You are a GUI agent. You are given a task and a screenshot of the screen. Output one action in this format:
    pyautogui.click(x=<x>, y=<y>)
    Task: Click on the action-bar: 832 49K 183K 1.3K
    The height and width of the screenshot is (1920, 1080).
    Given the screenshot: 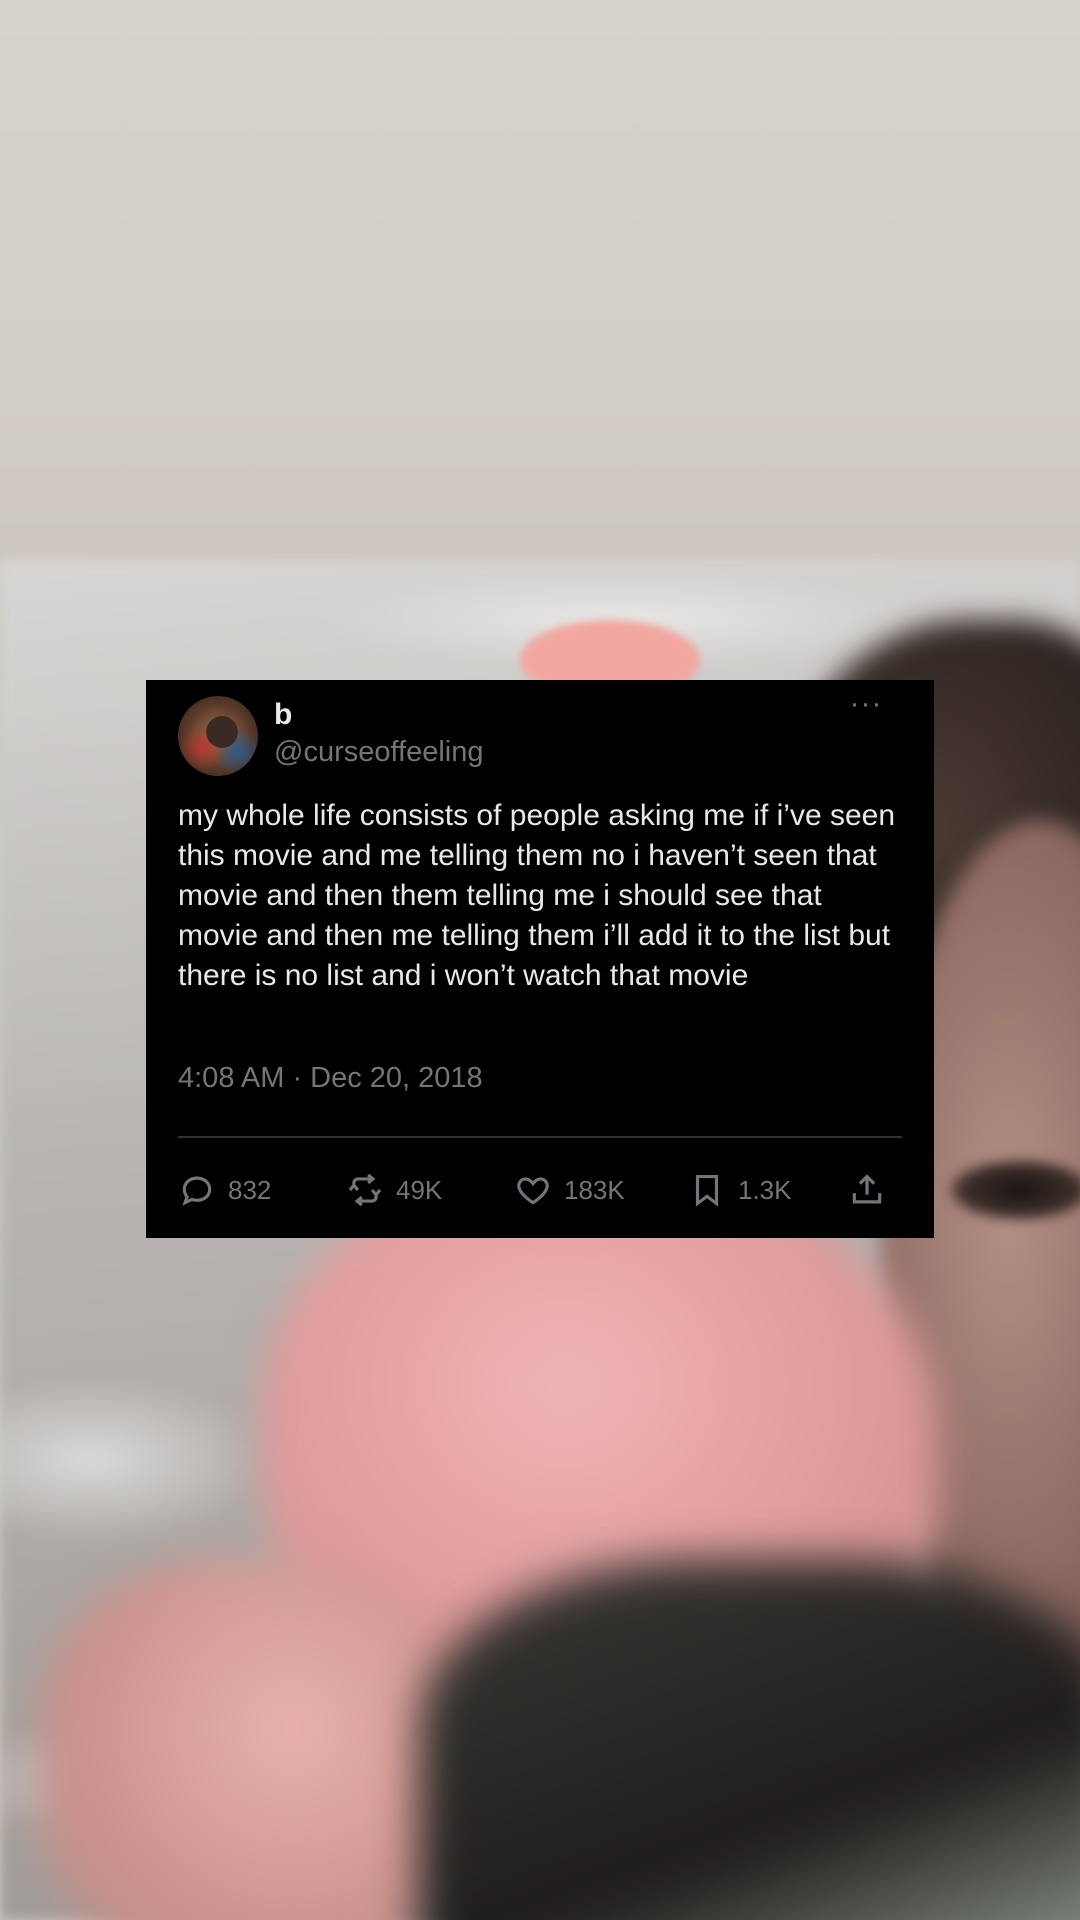 What is the action you would take?
    pyautogui.click(x=540, y=1190)
    